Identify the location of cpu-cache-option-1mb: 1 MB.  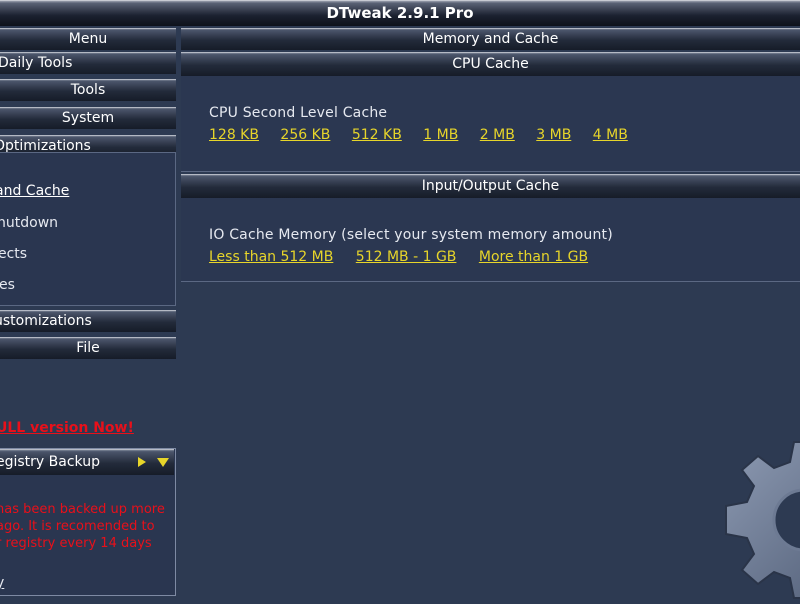
(440, 135).